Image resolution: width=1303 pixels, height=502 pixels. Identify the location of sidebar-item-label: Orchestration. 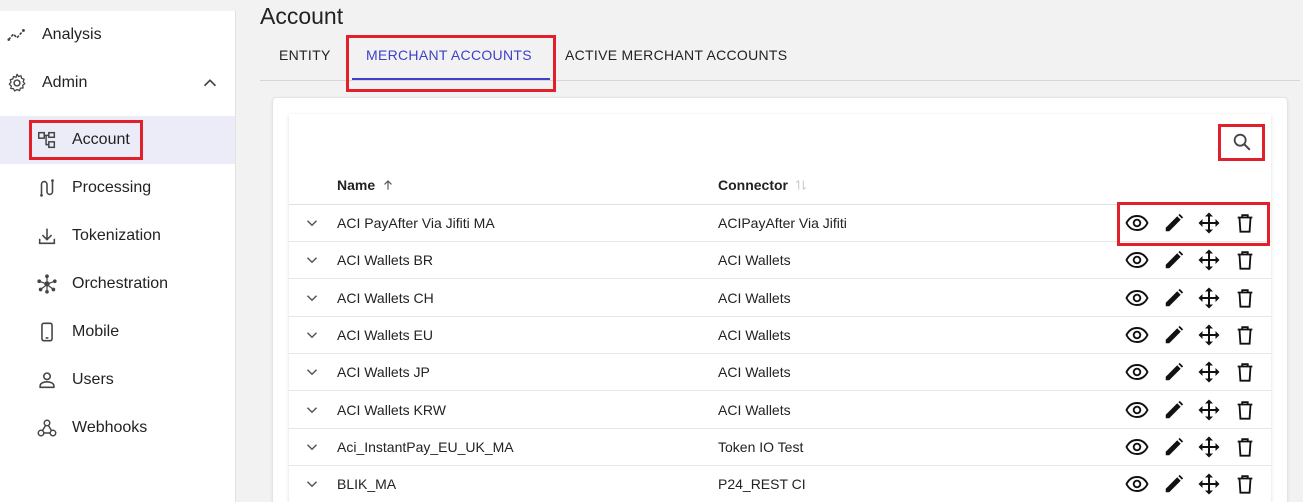
(120, 283).